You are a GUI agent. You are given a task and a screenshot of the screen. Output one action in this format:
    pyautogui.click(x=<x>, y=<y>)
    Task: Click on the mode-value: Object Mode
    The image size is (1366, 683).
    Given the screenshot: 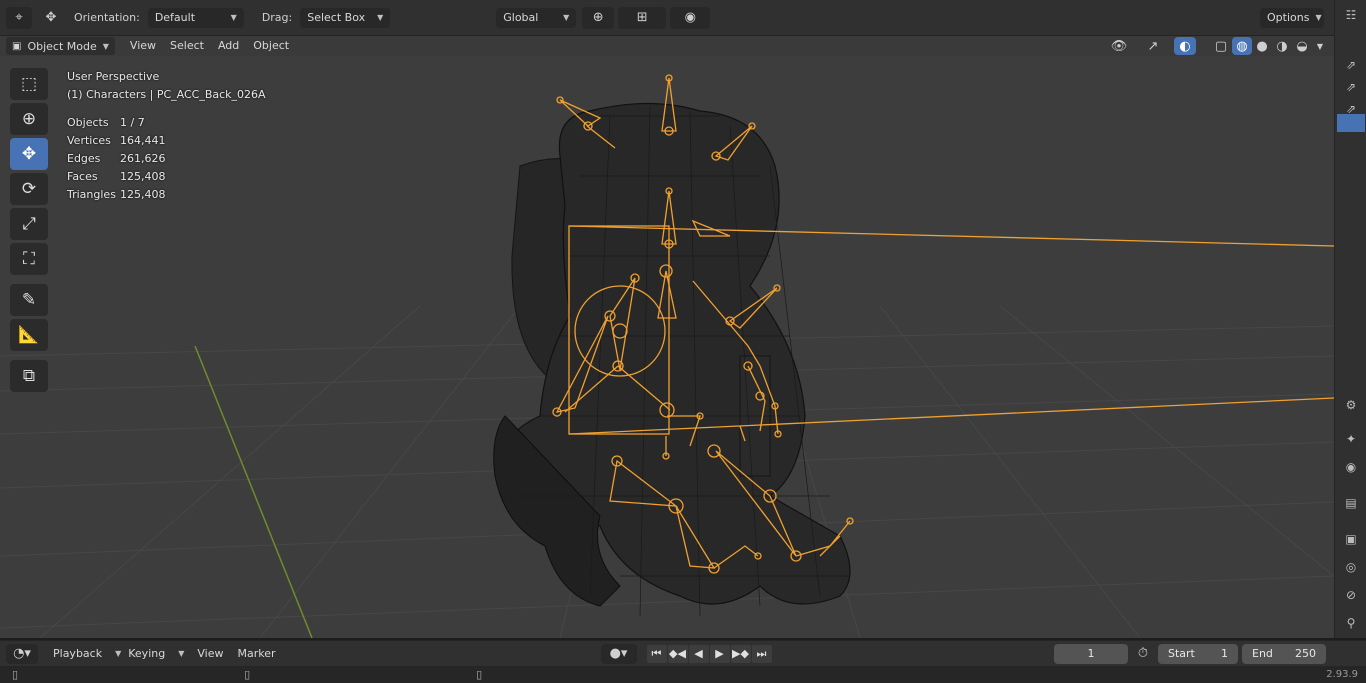 What is the action you would take?
    pyautogui.click(x=62, y=46)
    